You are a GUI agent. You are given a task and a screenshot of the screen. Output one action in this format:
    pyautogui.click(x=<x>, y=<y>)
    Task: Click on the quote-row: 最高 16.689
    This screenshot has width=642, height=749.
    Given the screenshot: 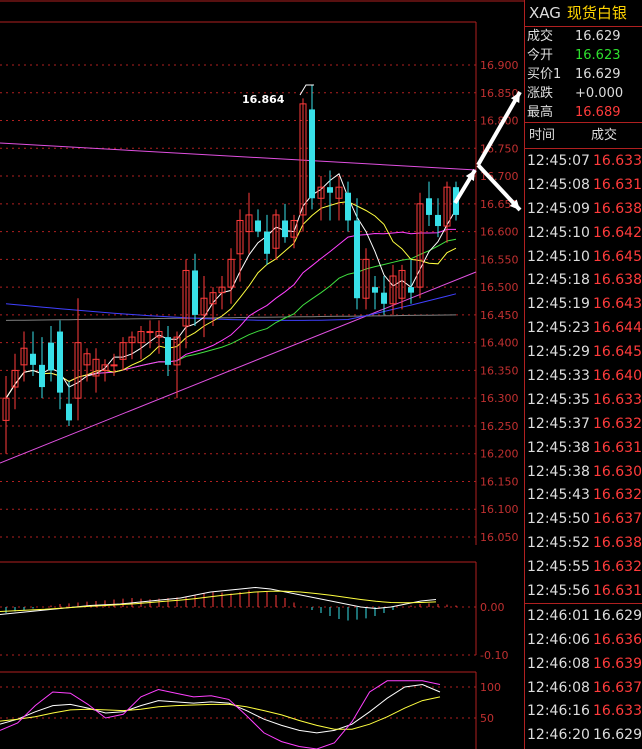 What is the action you would take?
    pyautogui.click(x=583, y=112)
    